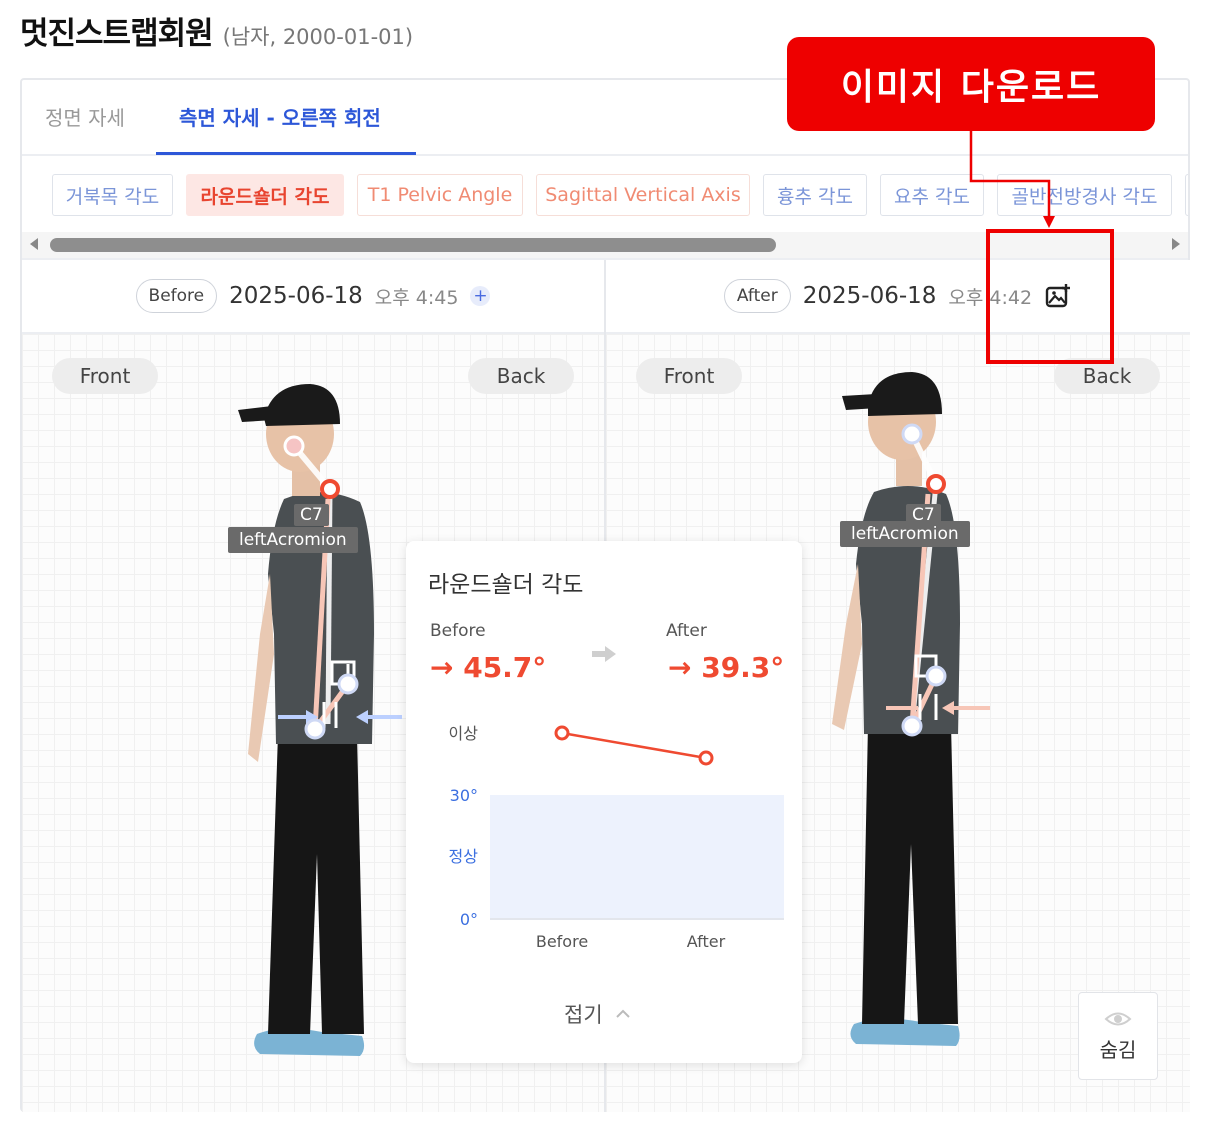 The height and width of the screenshot is (1125, 1212). I want to click on hide-label: 숨김, so click(1118, 1049).